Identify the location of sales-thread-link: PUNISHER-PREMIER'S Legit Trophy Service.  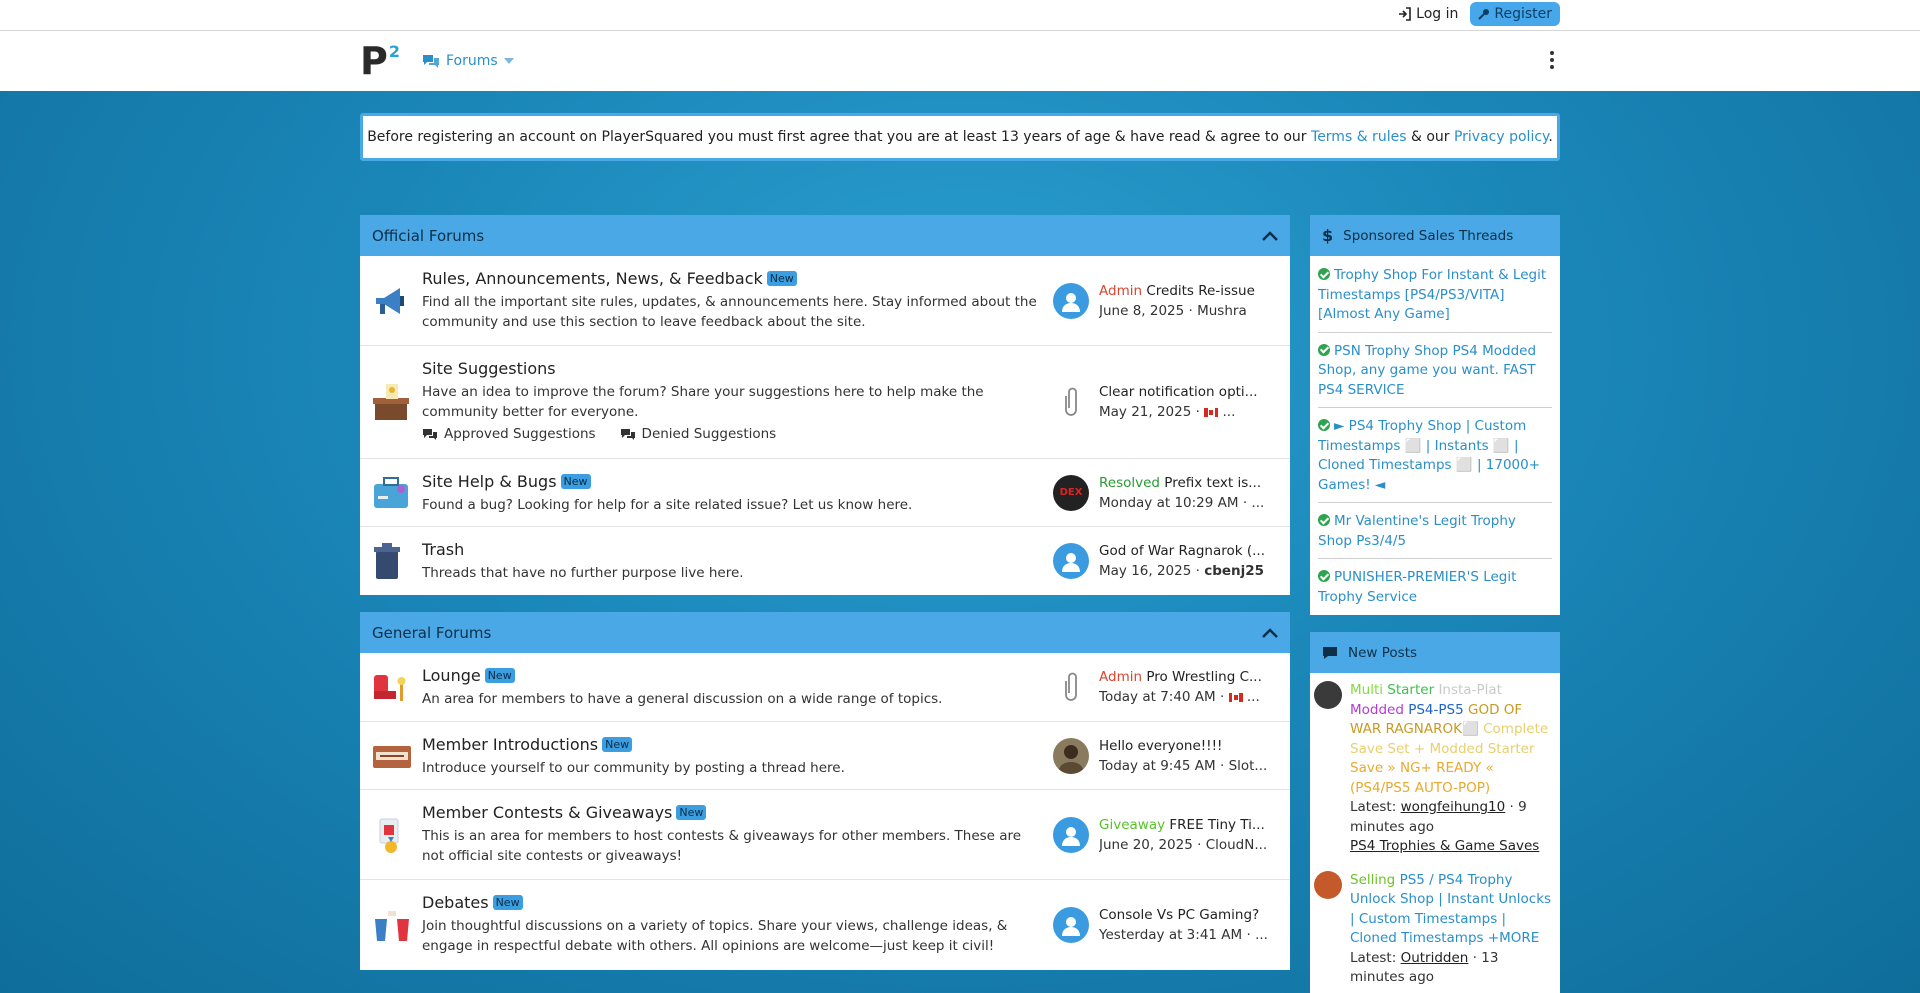
(1435, 587).